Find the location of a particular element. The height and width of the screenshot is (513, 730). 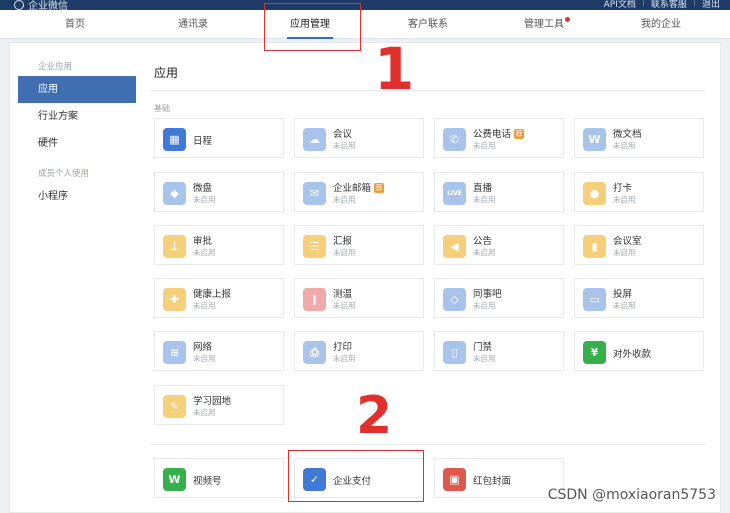

app-tile: ▮ 会议室 未启用 is located at coordinates (639, 245).